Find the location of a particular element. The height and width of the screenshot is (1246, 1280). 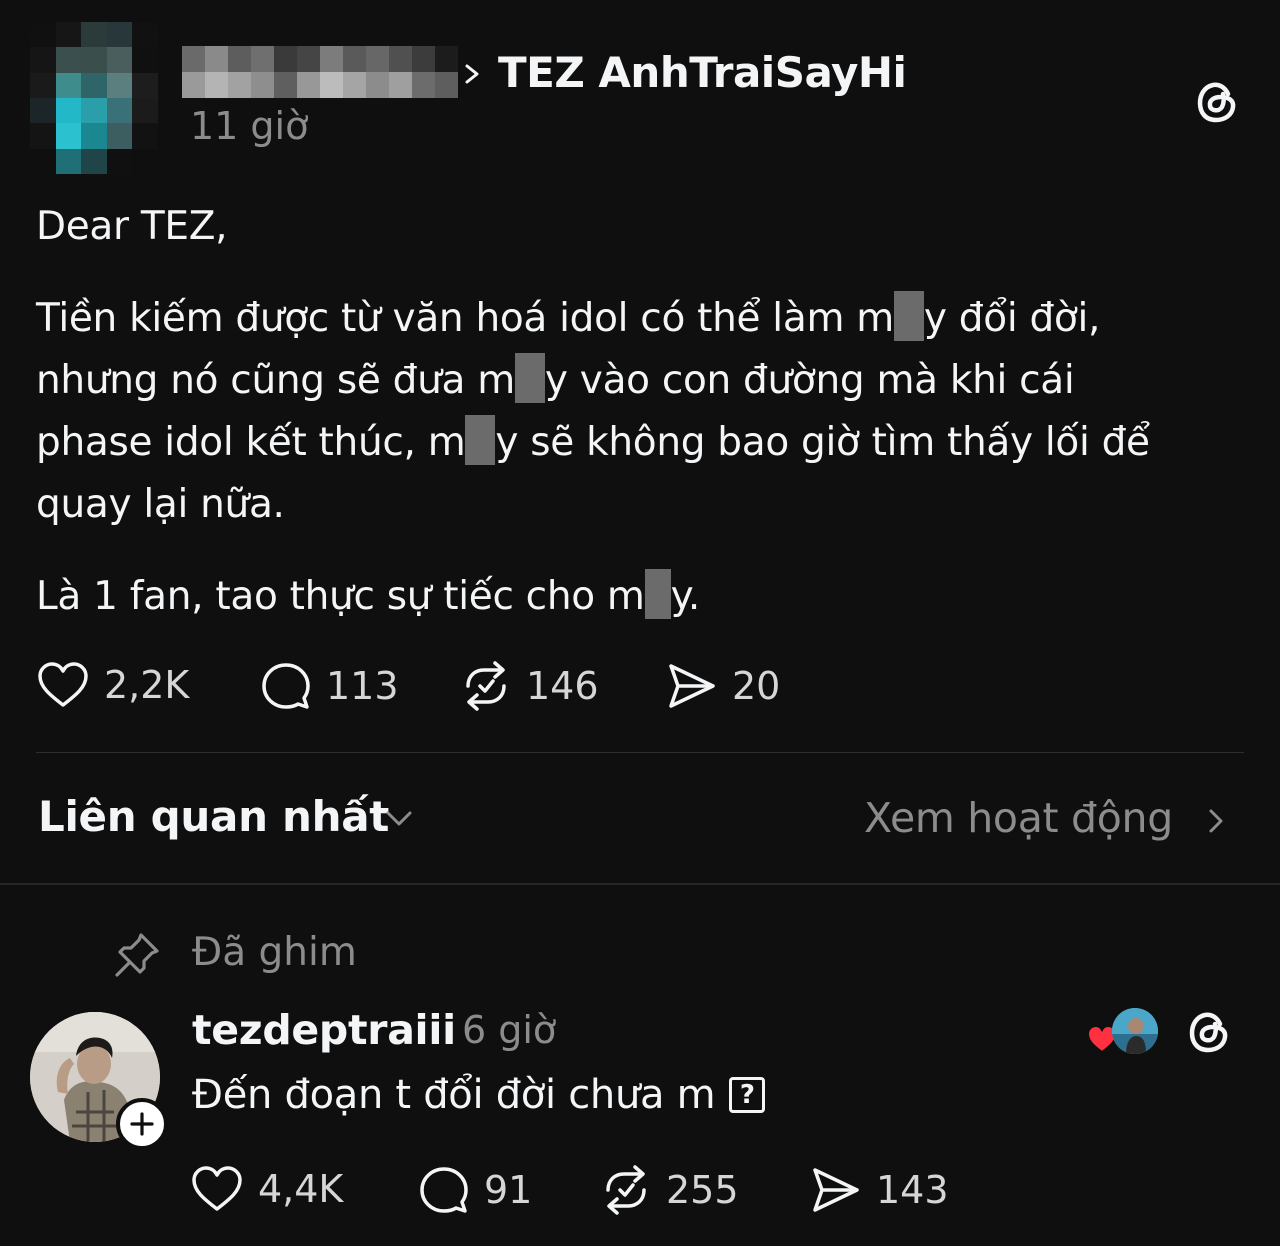

reply-username: tezdeptraiii is located at coordinates (324, 1030).